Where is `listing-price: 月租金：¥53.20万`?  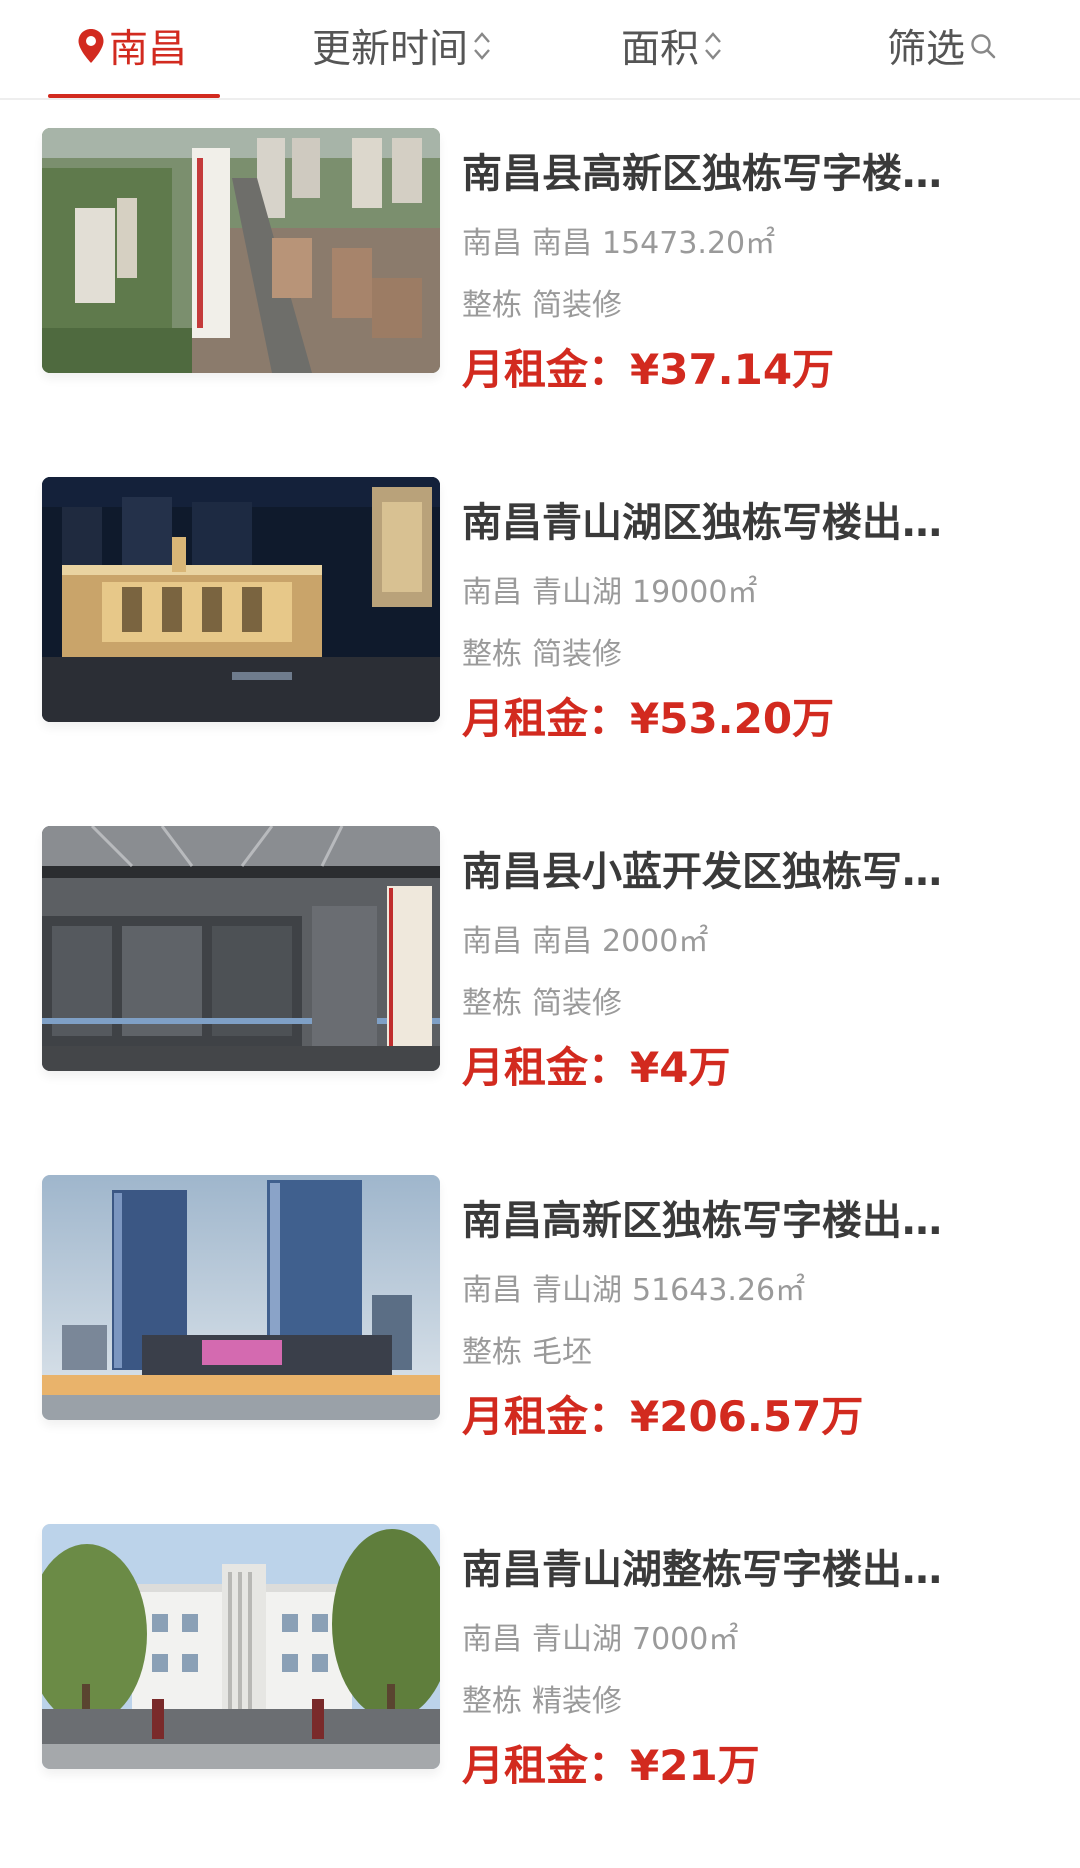 listing-price: 月租金：¥53.20万 is located at coordinates (742, 719).